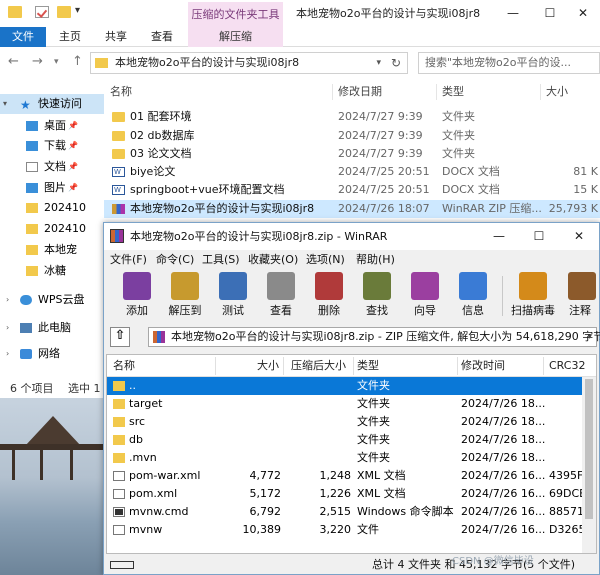  What do you see at coordinates (52, 229) in the screenshot?
I see `nav-item-folder-2: 202410` at bounding box center [52, 229].